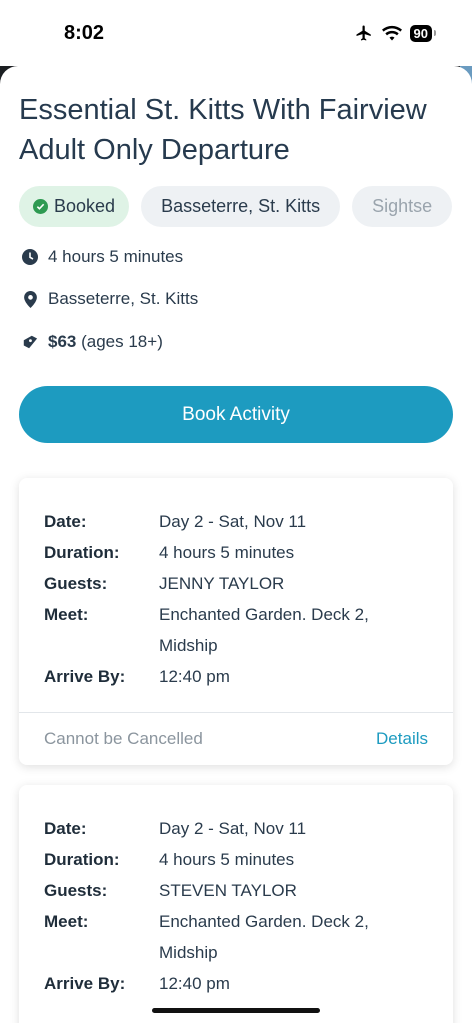  What do you see at coordinates (423, 33) in the screenshot?
I see `battery-indicator: 90` at bounding box center [423, 33].